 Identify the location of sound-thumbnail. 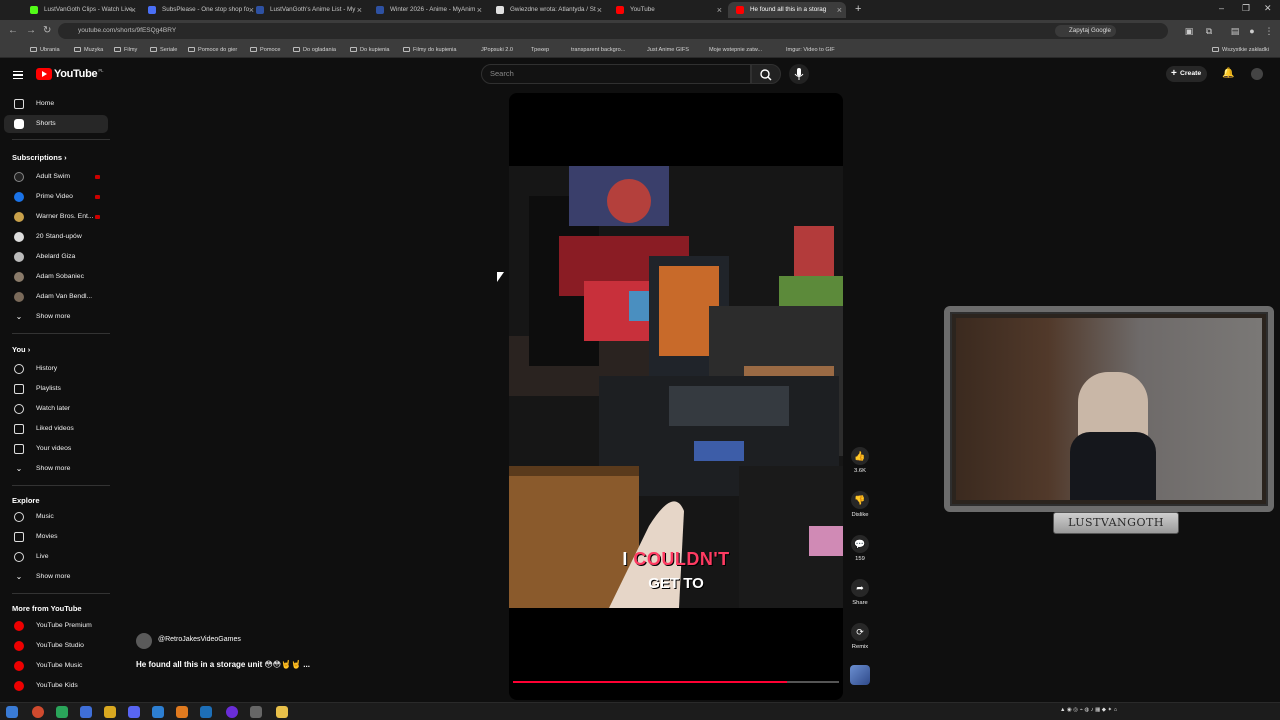
(860, 675).